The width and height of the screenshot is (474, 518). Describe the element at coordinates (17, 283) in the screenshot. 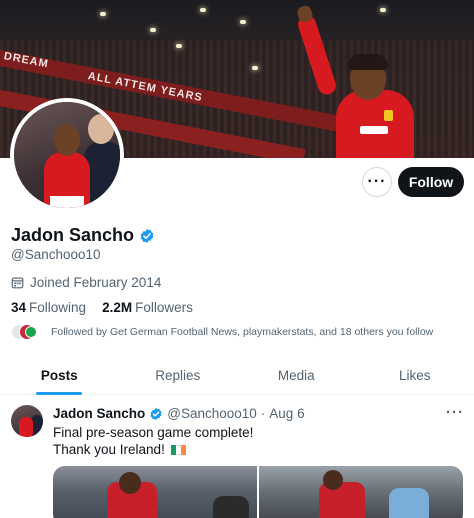

I see `calendar-icon` at that location.